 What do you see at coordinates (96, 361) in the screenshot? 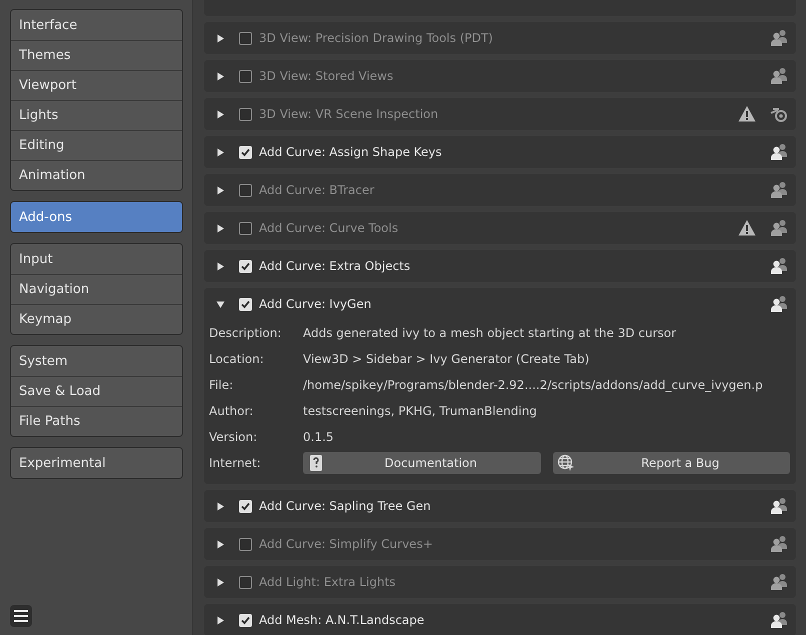
I see `sidebar-item: System` at bounding box center [96, 361].